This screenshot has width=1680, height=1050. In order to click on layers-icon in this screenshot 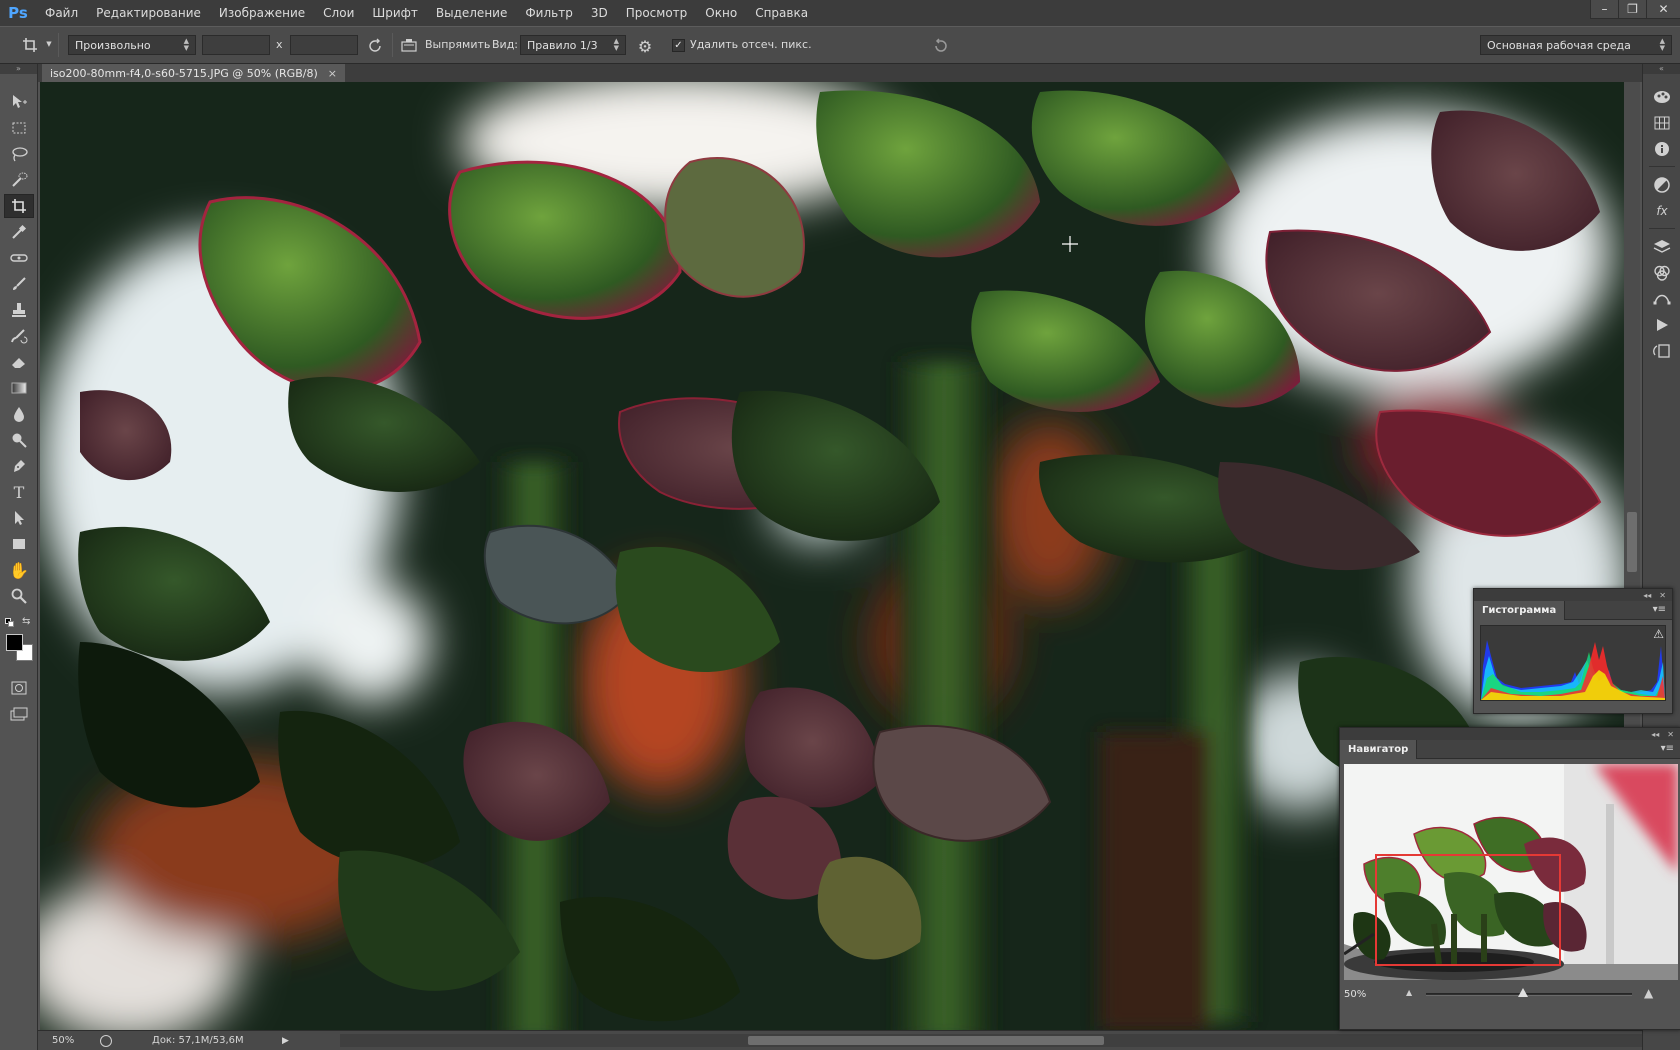, I will do `click(1662, 247)`.